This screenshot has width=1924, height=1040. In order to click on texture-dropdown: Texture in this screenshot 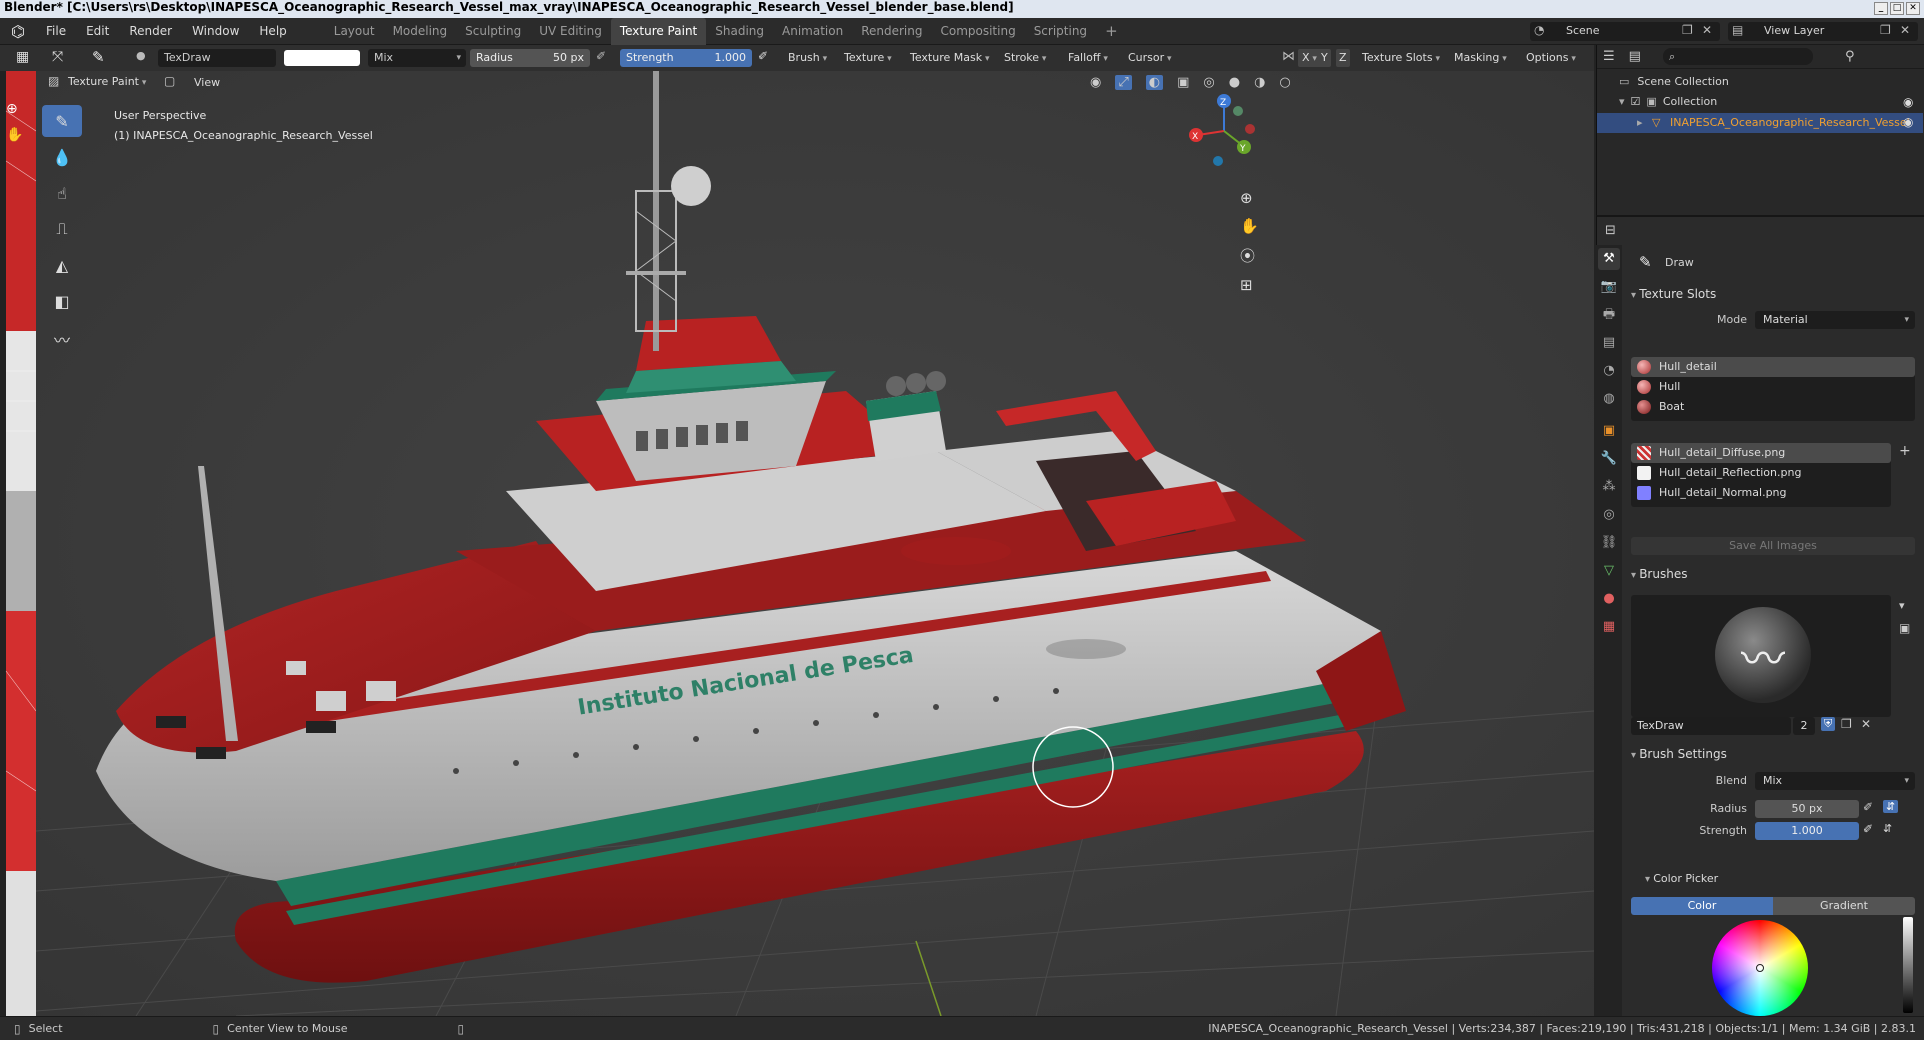, I will do `click(868, 58)`.